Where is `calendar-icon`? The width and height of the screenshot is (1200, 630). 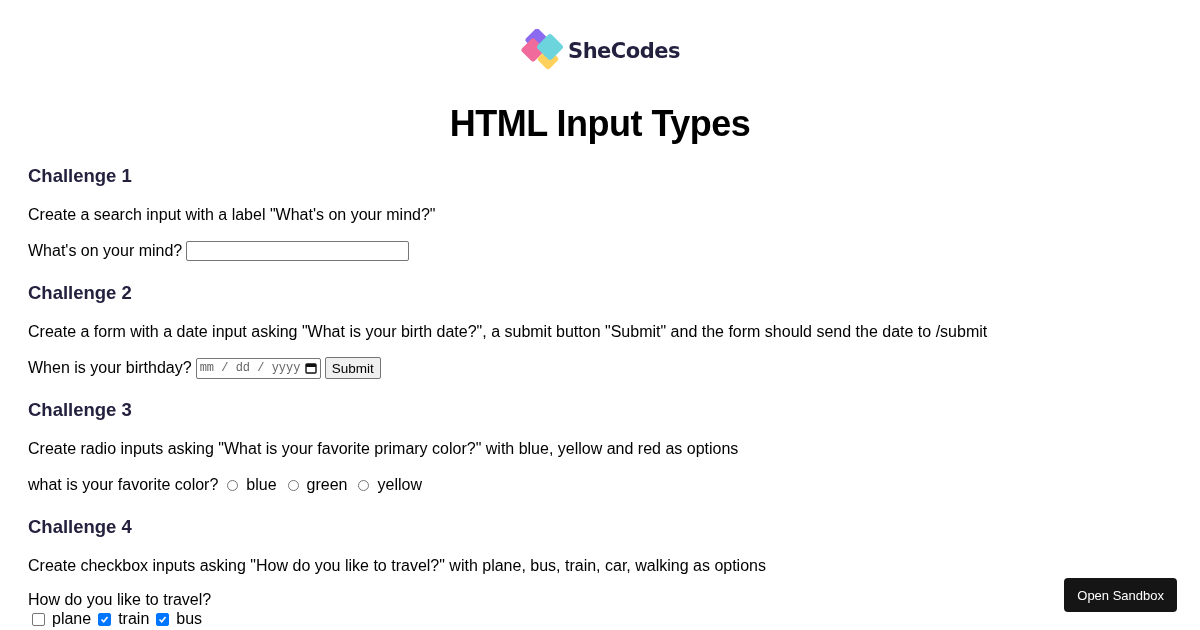 calendar-icon is located at coordinates (310, 368).